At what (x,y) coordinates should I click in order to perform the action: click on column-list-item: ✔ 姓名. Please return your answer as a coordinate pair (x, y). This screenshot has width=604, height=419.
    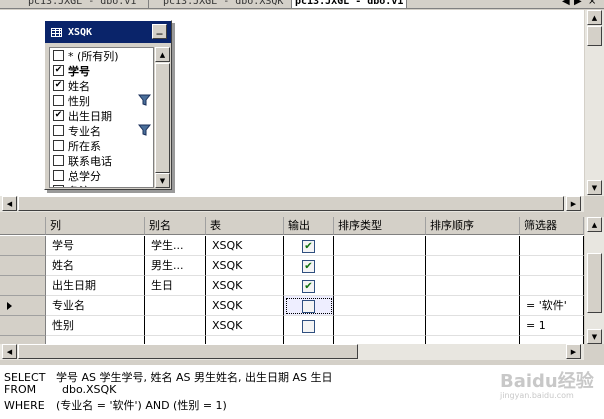
    Looking at the image, I should click on (101, 85).